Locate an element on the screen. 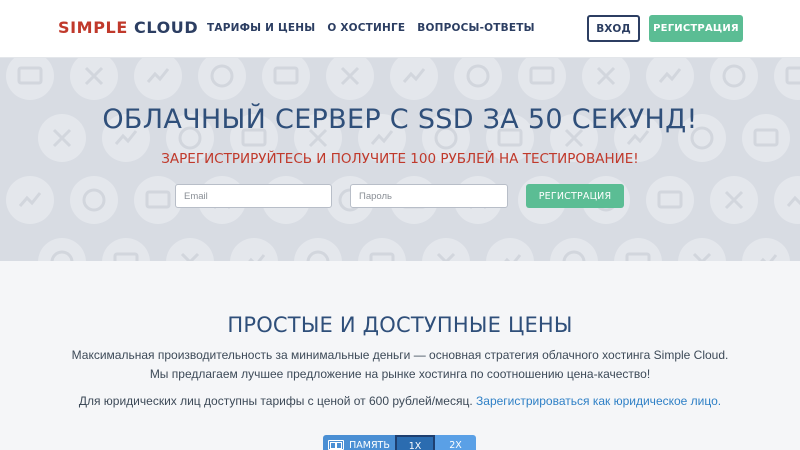 The image size is (800, 450). memory-option-2x: 2X is located at coordinates (455, 442).